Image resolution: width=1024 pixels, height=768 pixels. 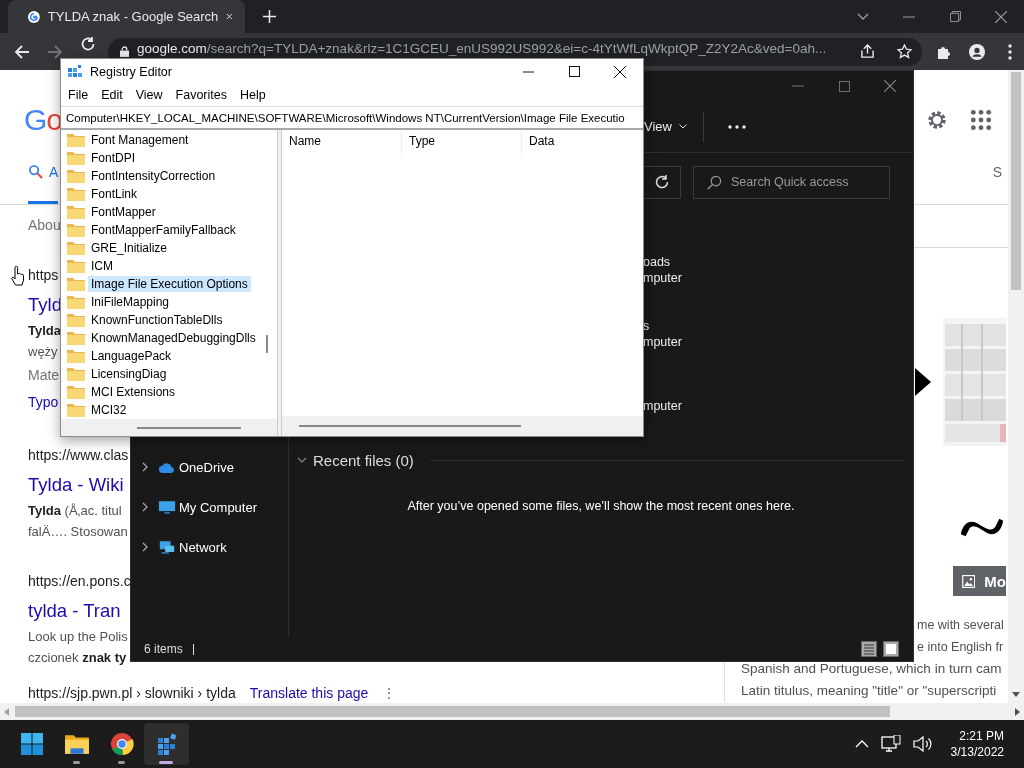 I want to click on menu-item: Favorites, so click(x=201, y=95).